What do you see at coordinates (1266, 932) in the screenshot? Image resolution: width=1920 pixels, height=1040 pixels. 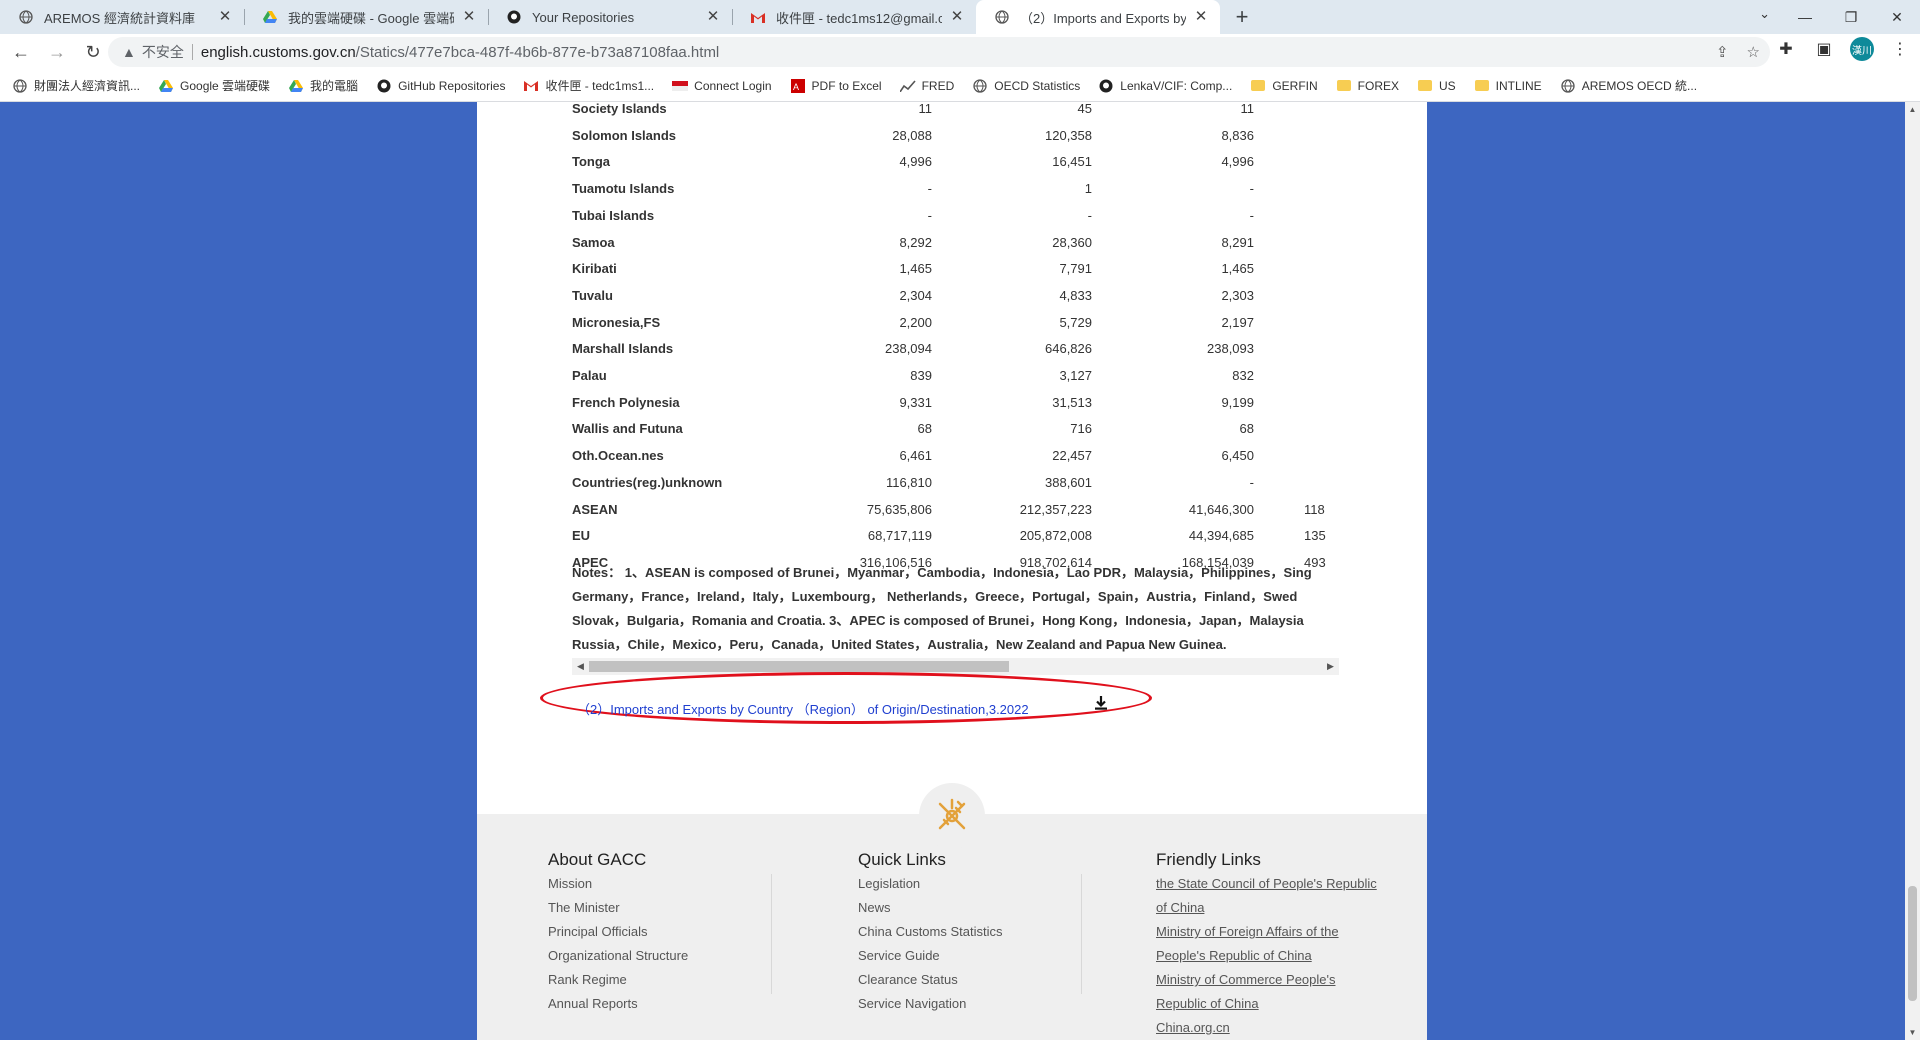 I see `footer-link: Ministry of Foreign Affairs of the` at bounding box center [1266, 932].